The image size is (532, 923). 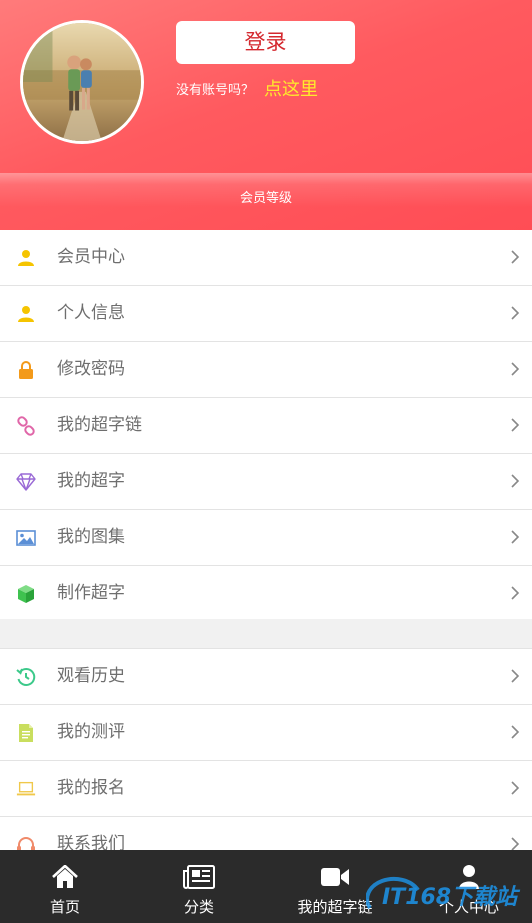 I want to click on section-divider, so click(x=266, y=634).